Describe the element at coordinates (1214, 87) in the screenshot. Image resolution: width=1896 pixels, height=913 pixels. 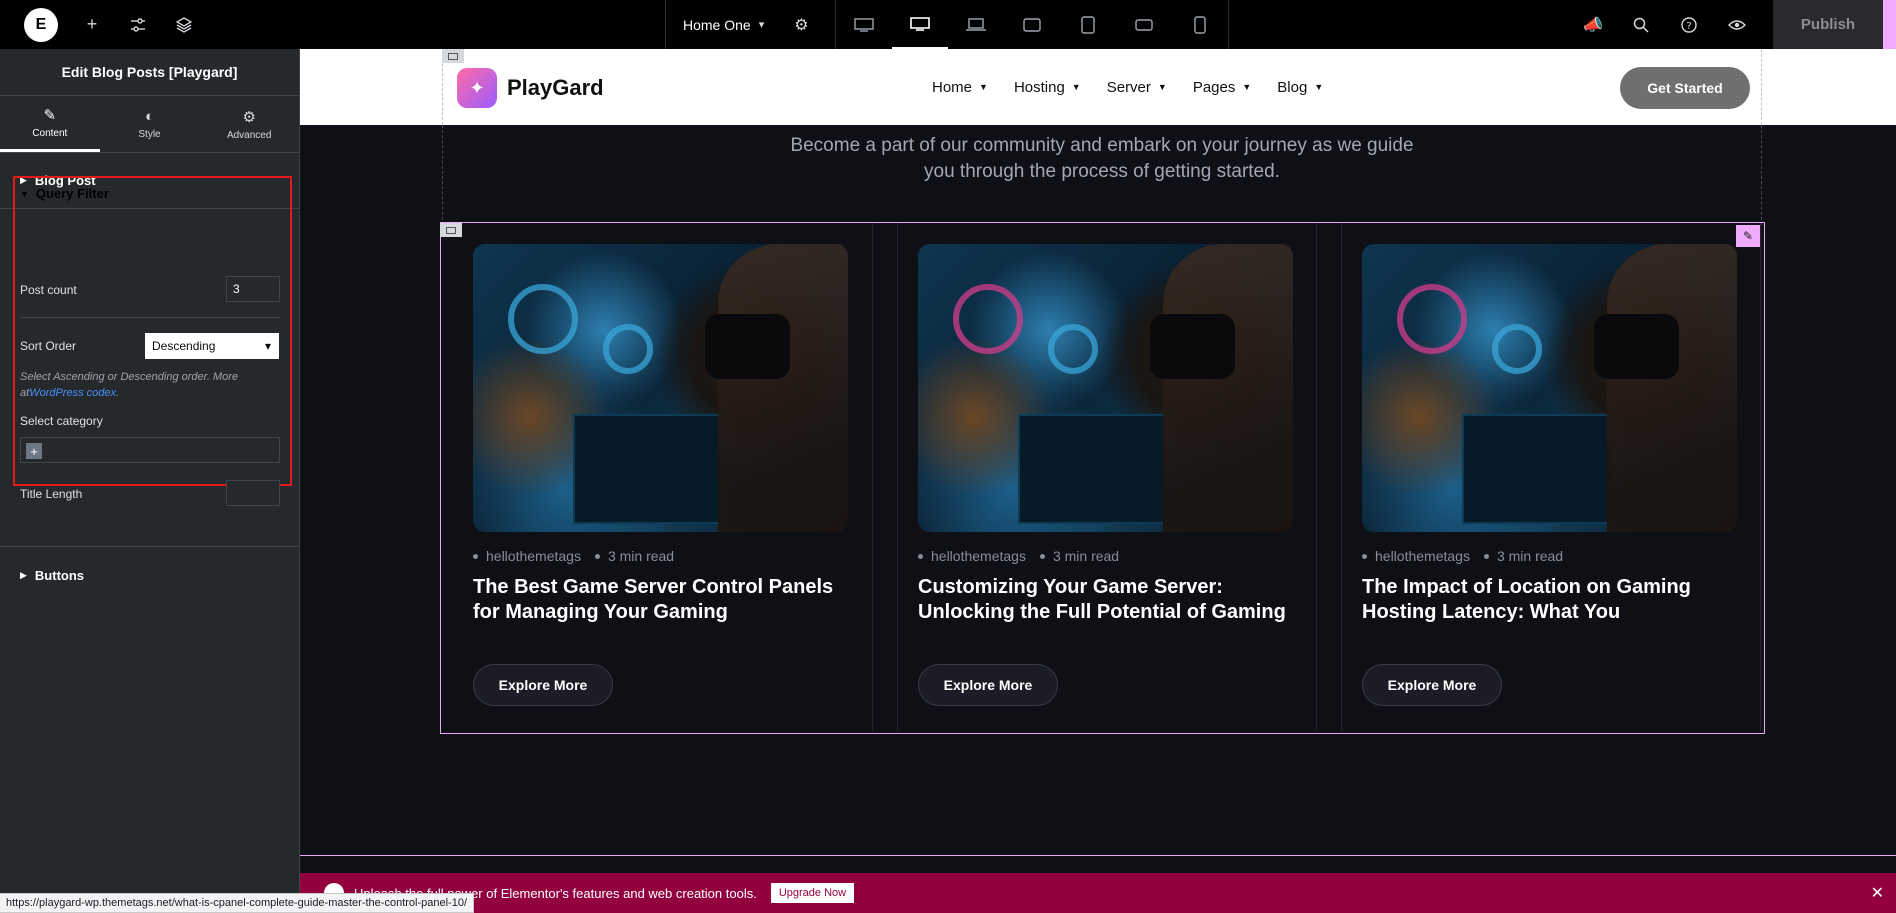
I see `nav-label: Pages` at that location.